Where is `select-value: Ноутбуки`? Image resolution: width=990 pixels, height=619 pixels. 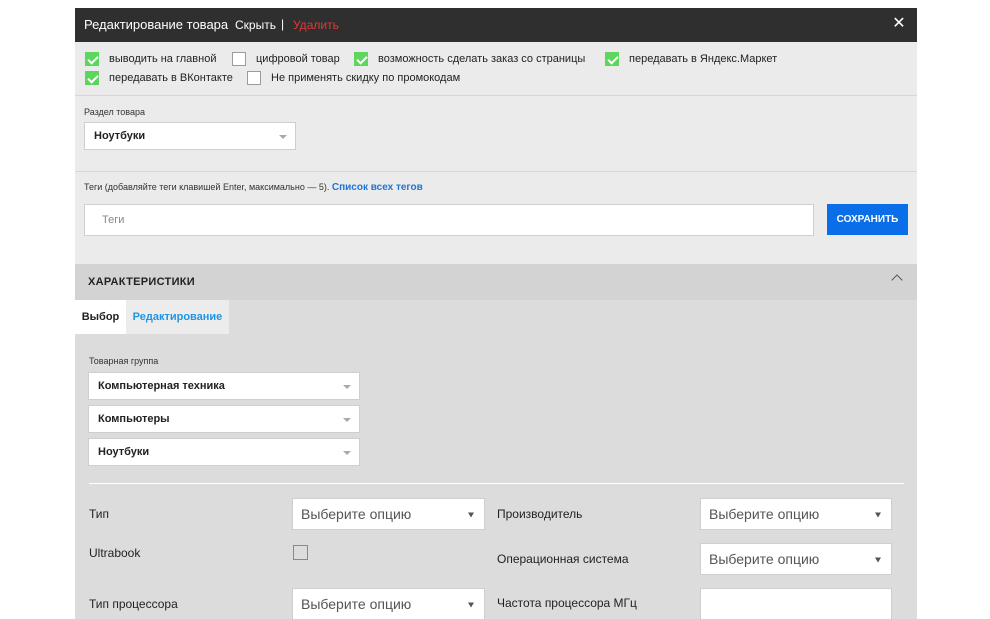 select-value: Ноутбуки is located at coordinates (124, 452).